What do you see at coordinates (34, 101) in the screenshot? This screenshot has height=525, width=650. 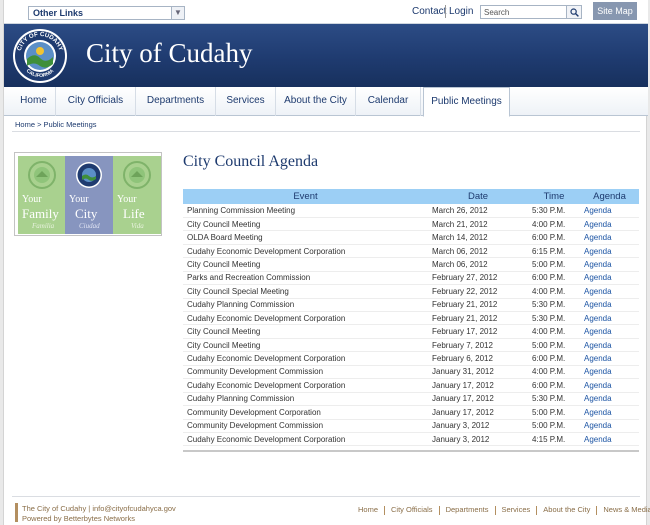 I see `nav-item-home: Home` at bounding box center [34, 101].